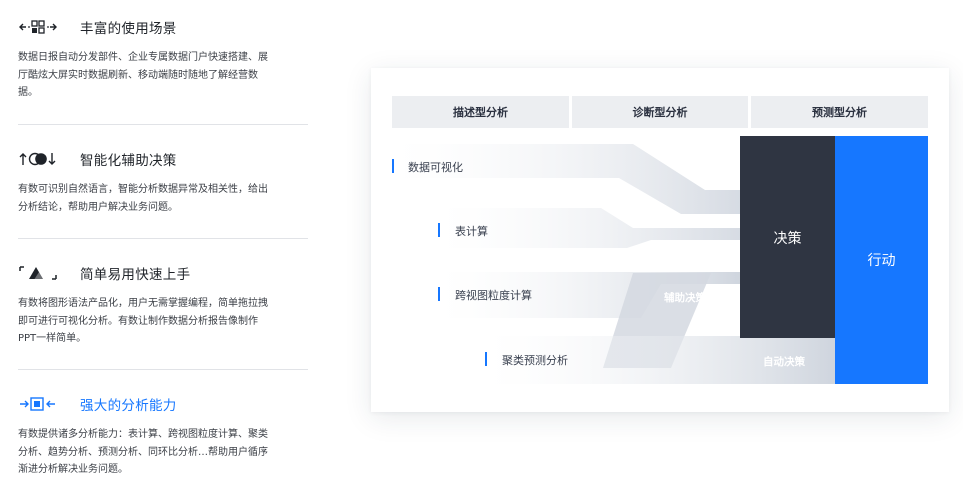  What do you see at coordinates (787, 239) in the screenshot?
I see `decision-label: 决策` at bounding box center [787, 239].